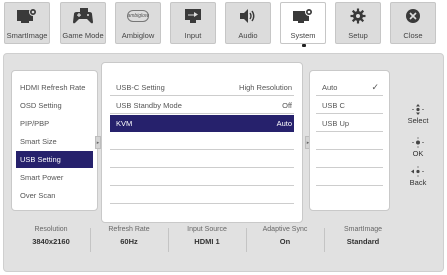  I want to click on tab-close: Close, so click(413, 23).